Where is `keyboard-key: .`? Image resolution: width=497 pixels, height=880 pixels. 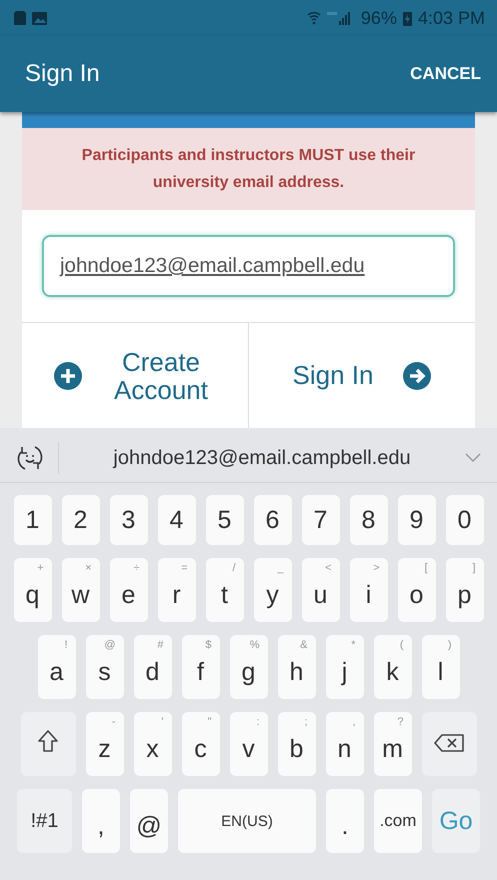
keyboard-key: . is located at coordinates (345, 821).